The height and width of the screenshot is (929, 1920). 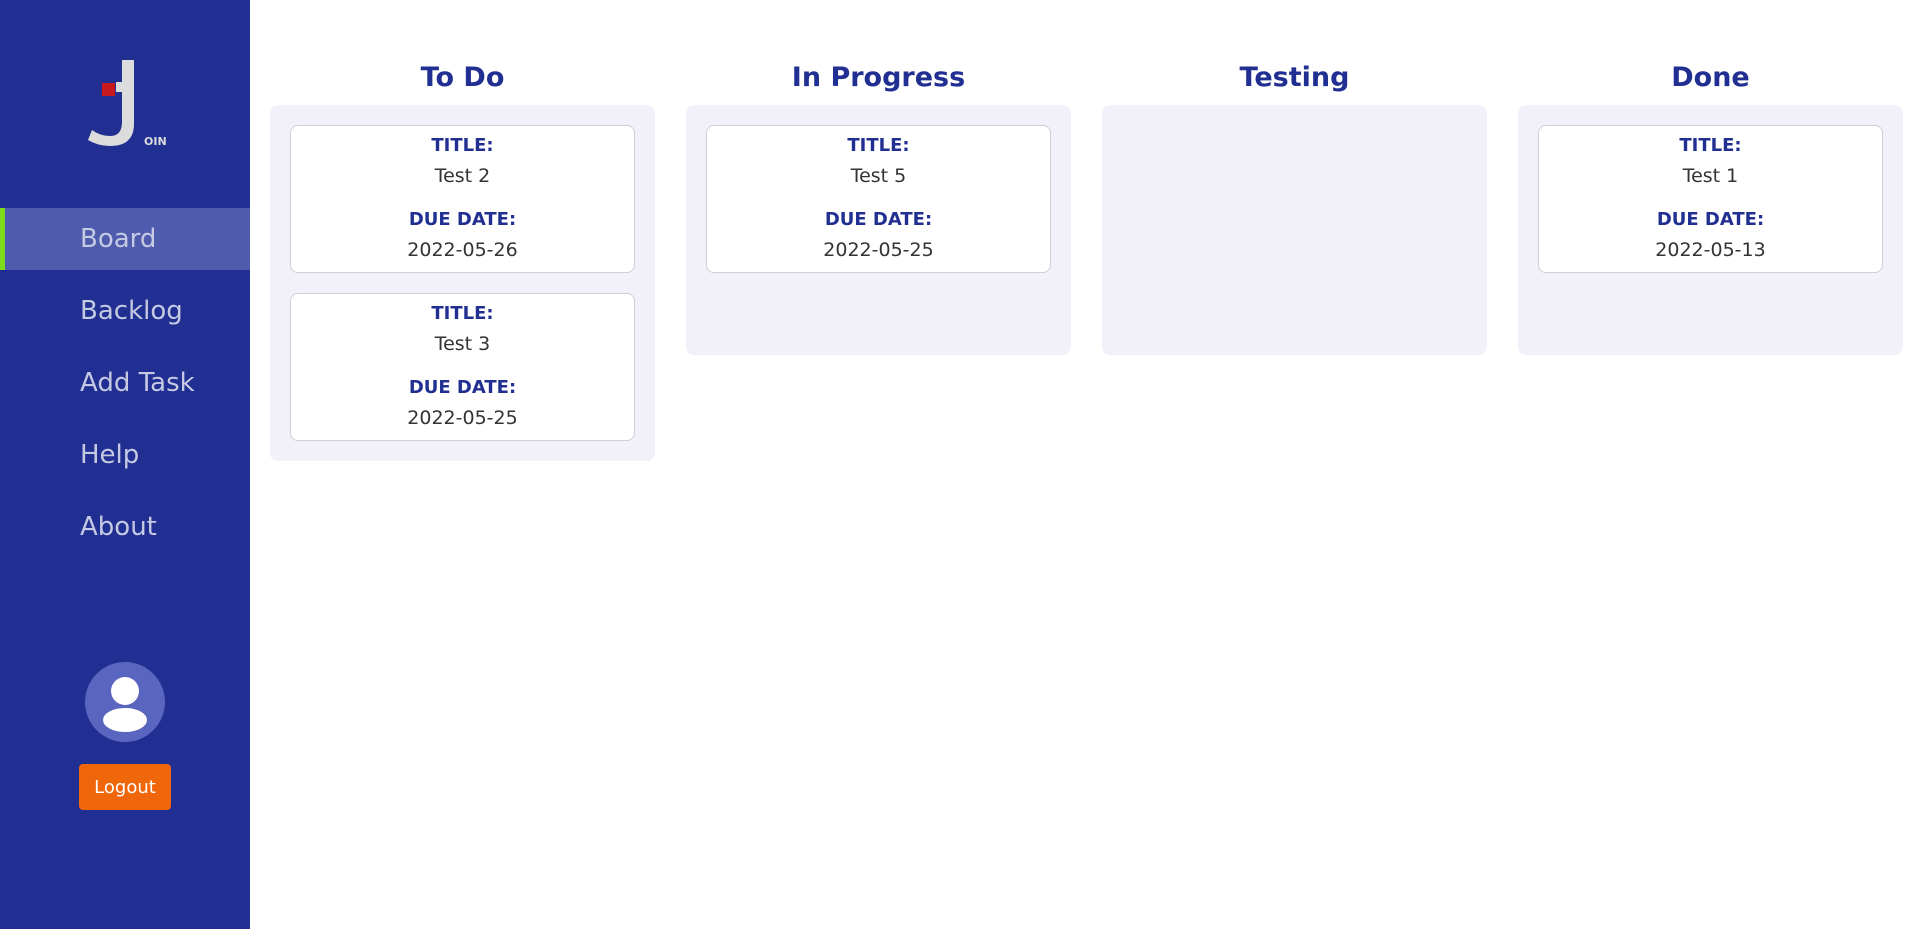 I want to click on sidebar-item-about: About, so click(x=125, y=527).